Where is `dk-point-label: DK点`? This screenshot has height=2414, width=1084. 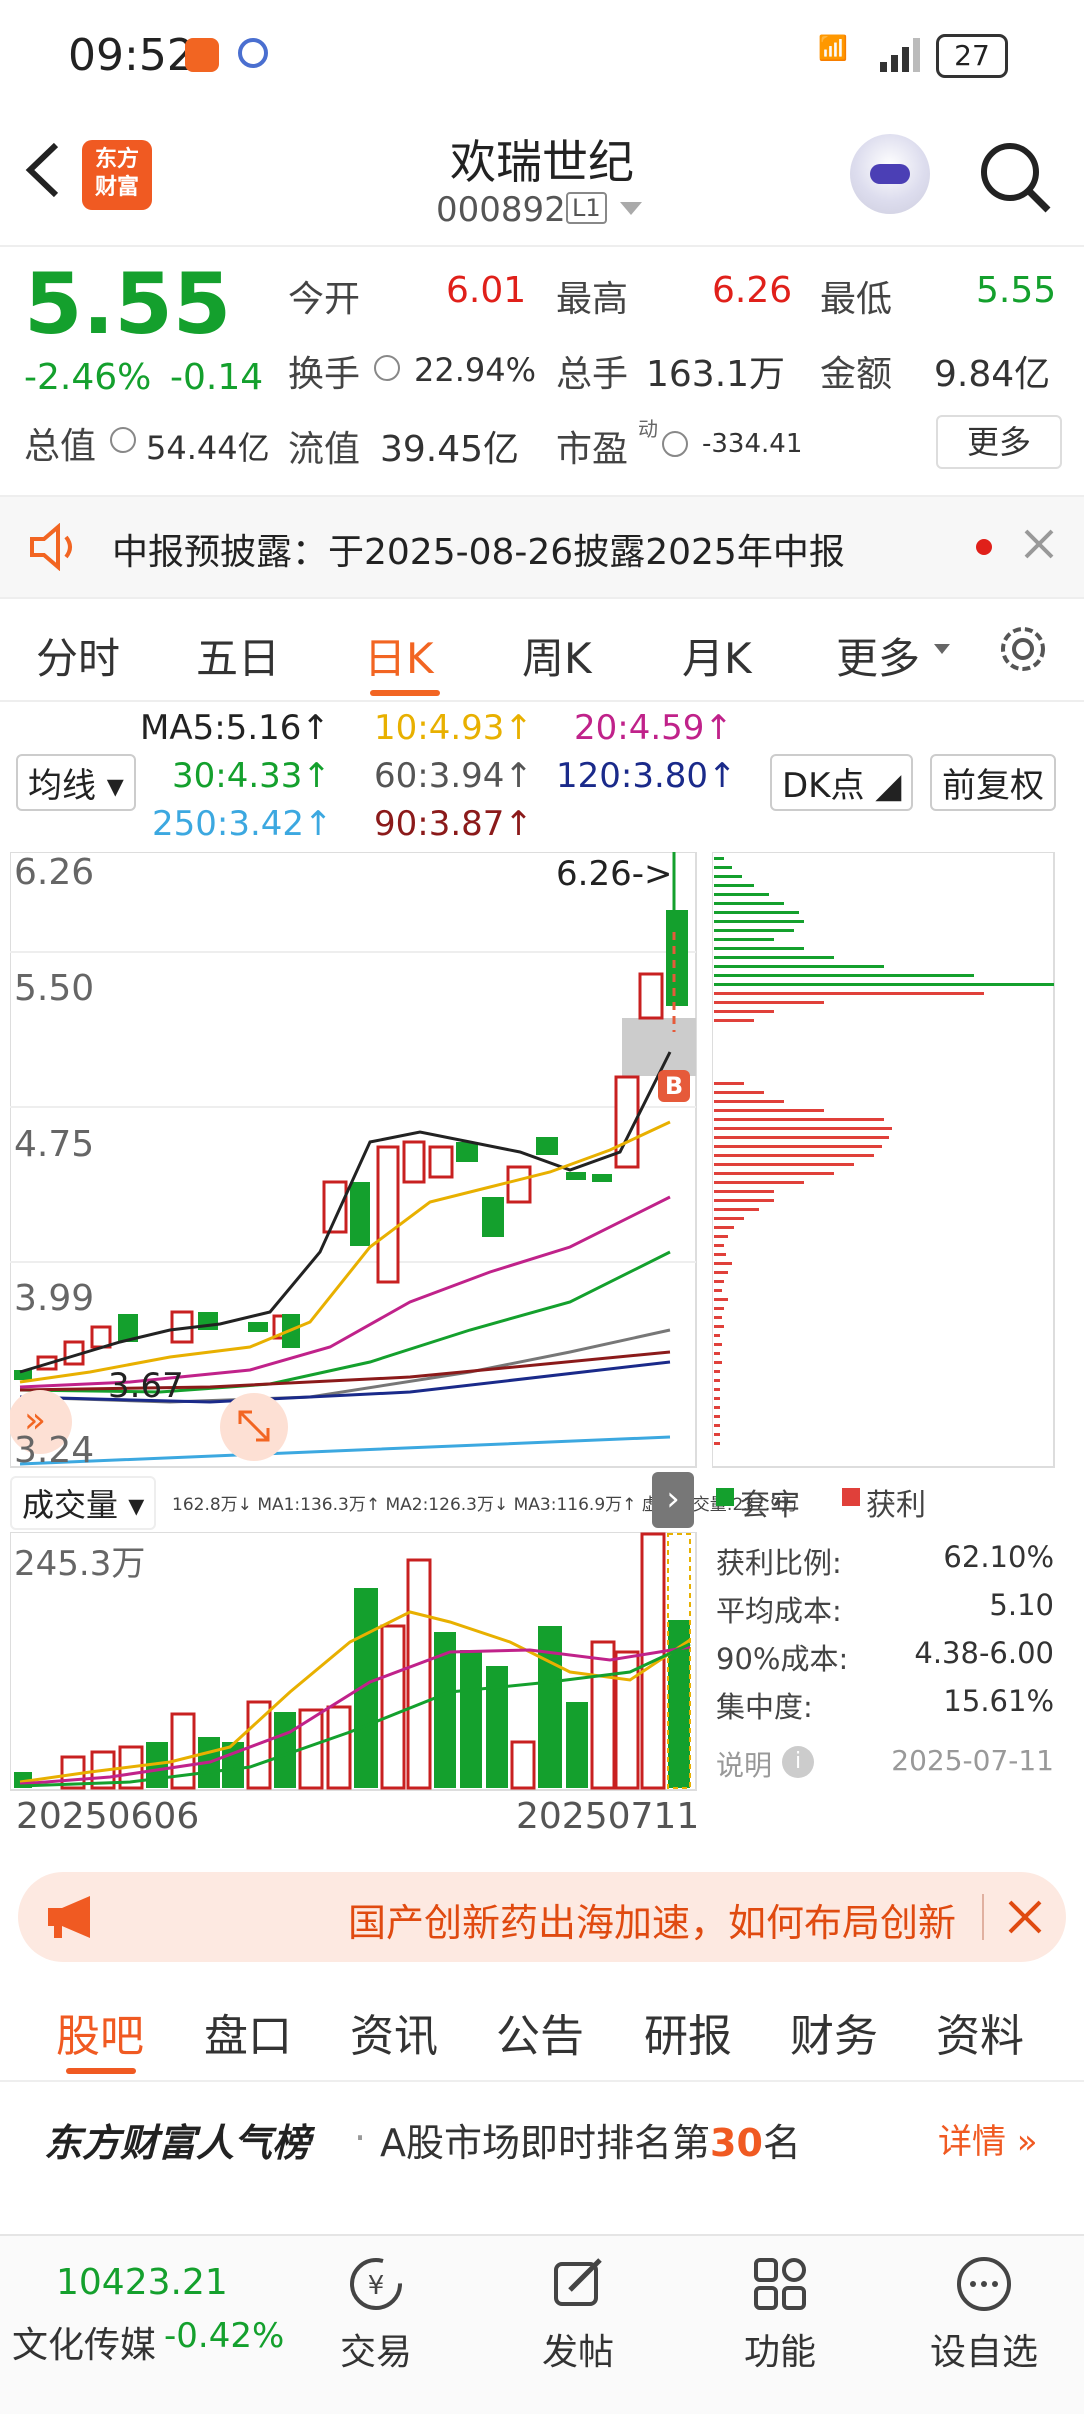
dk-point-label: DK点 is located at coordinates (823, 786).